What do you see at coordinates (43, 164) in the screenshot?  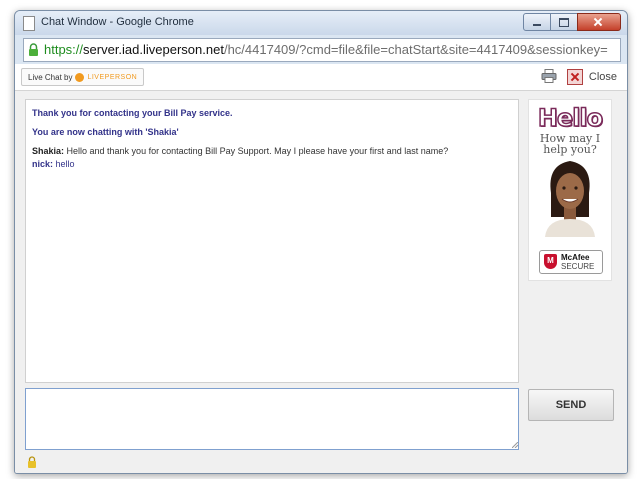 I see `message-sender: nick:` at bounding box center [43, 164].